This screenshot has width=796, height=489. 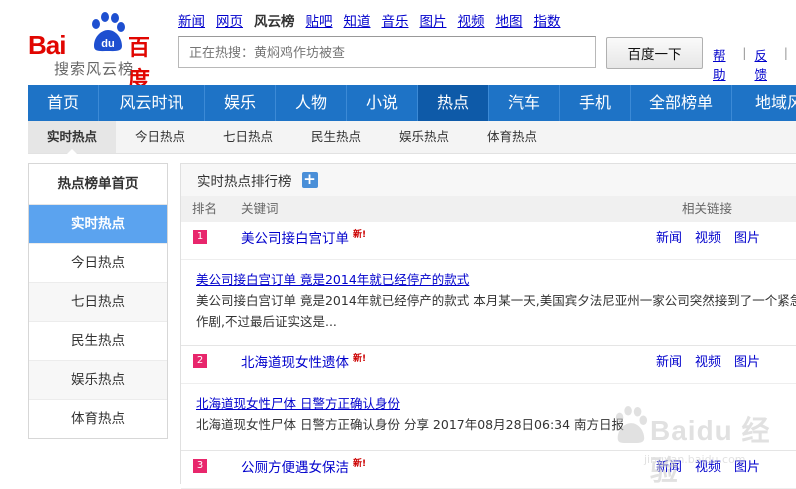 I want to click on sidebar-item-entertainment: 娱乐热点, so click(x=98, y=380).